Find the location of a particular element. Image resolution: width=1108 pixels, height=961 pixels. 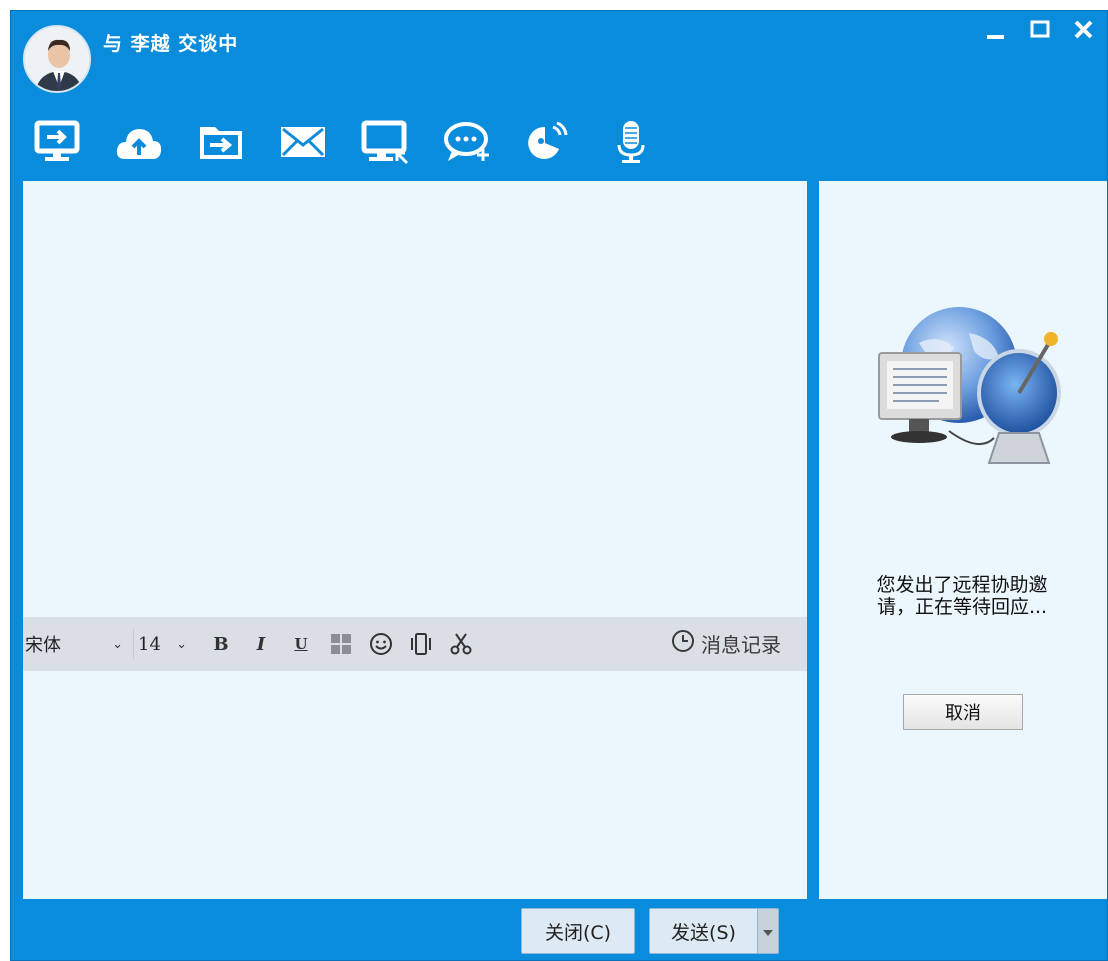

underline-button: U is located at coordinates (301, 644).